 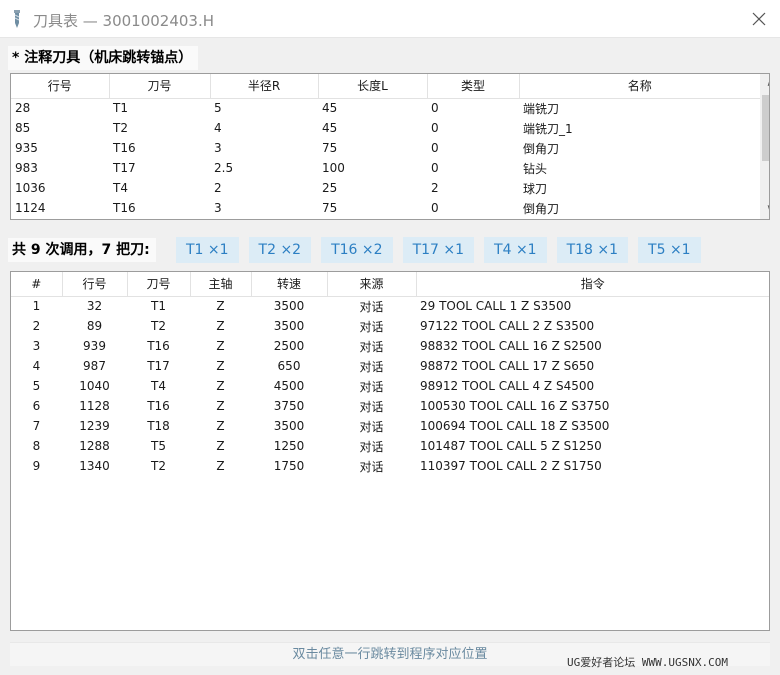 I want to click on cell-tool: T4, so click(x=120, y=188).